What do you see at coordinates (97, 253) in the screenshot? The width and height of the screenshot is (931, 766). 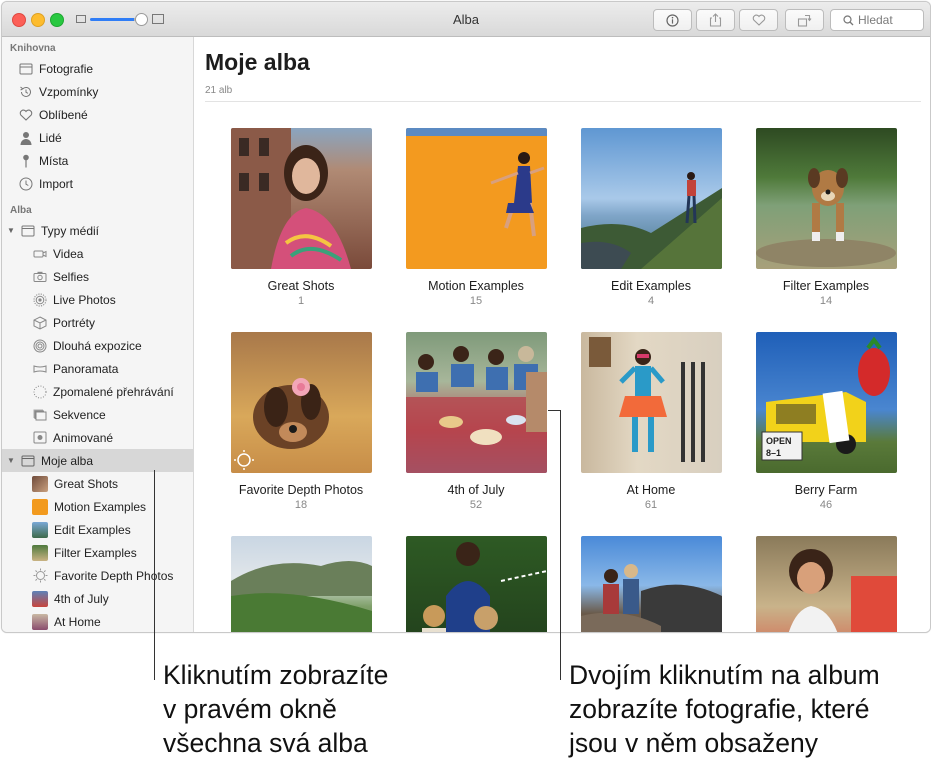 I see `sidebar-item-videos: Videa` at bounding box center [97, 253].